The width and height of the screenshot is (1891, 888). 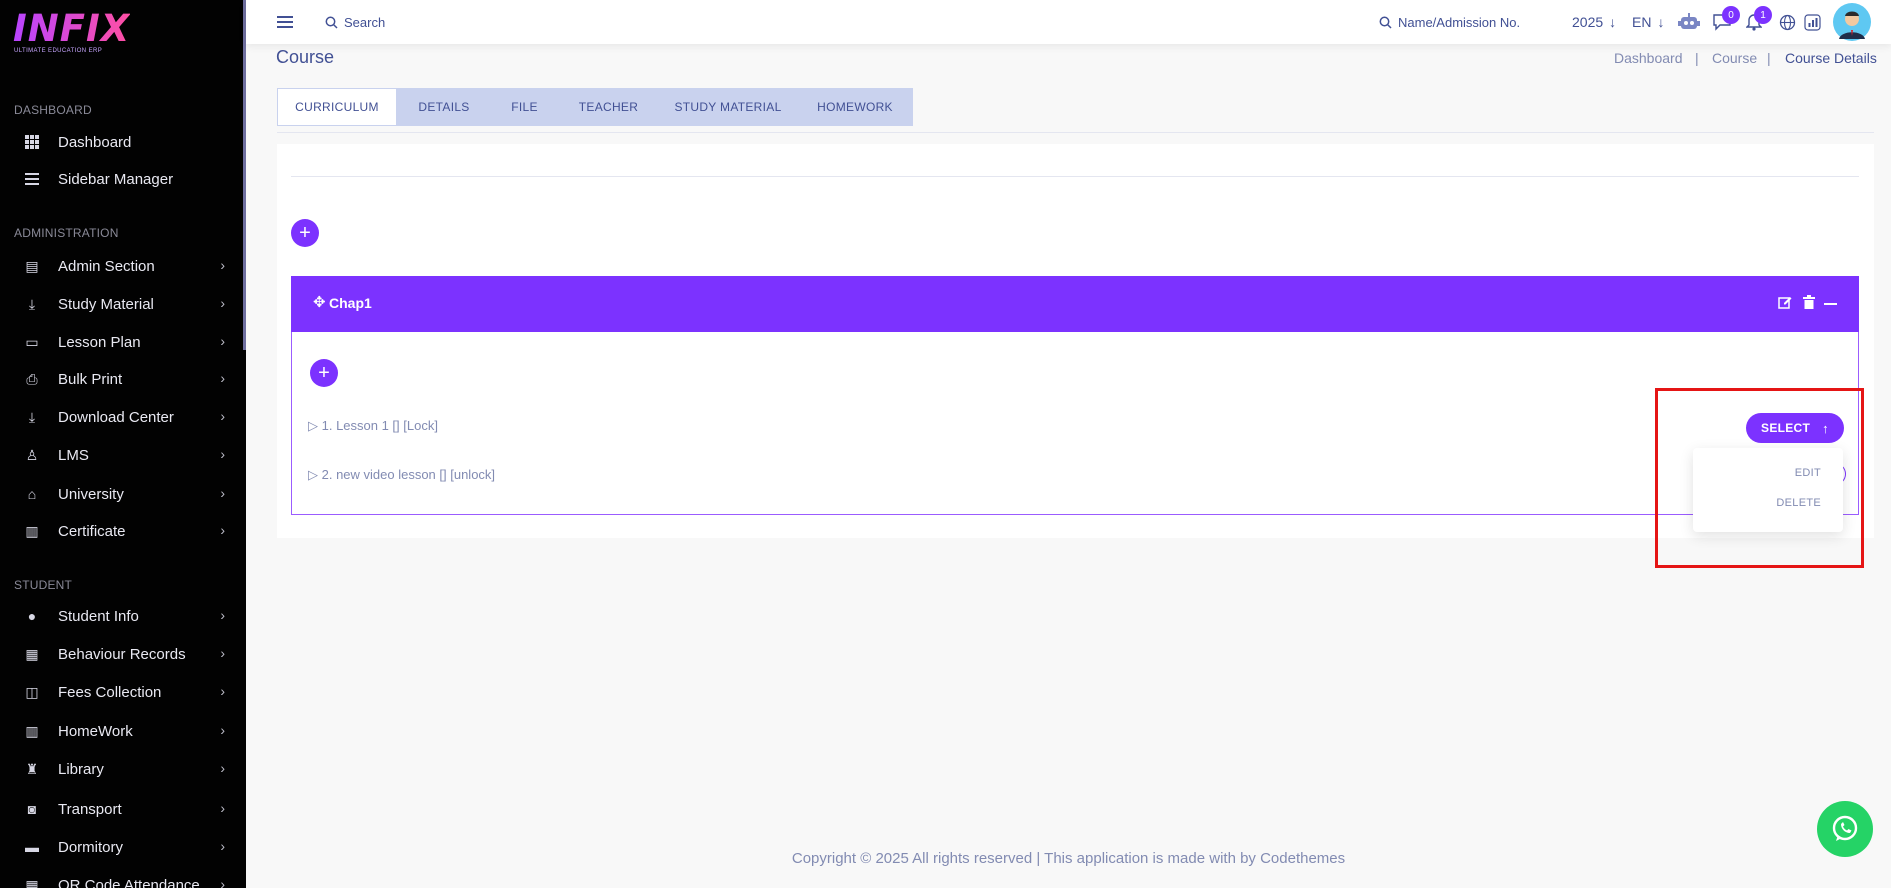 I want to click on breadcrumb-dashboard: Dashboard, so click(x=1648, y=58).